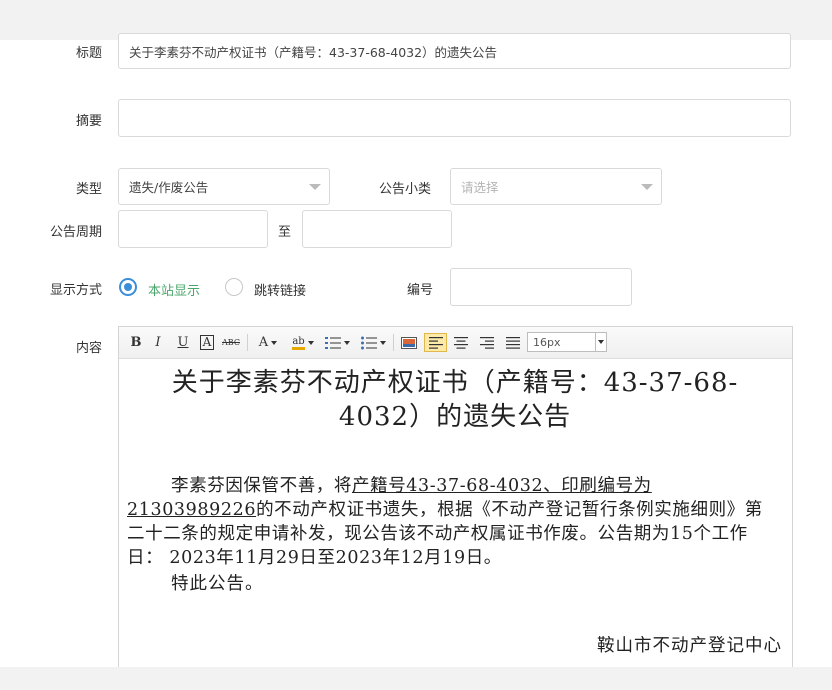 The width and height of the screenshot is (832, 690). Describe the element at coordinates (541, 287) in the screenshot. I see `number-input` at that location.